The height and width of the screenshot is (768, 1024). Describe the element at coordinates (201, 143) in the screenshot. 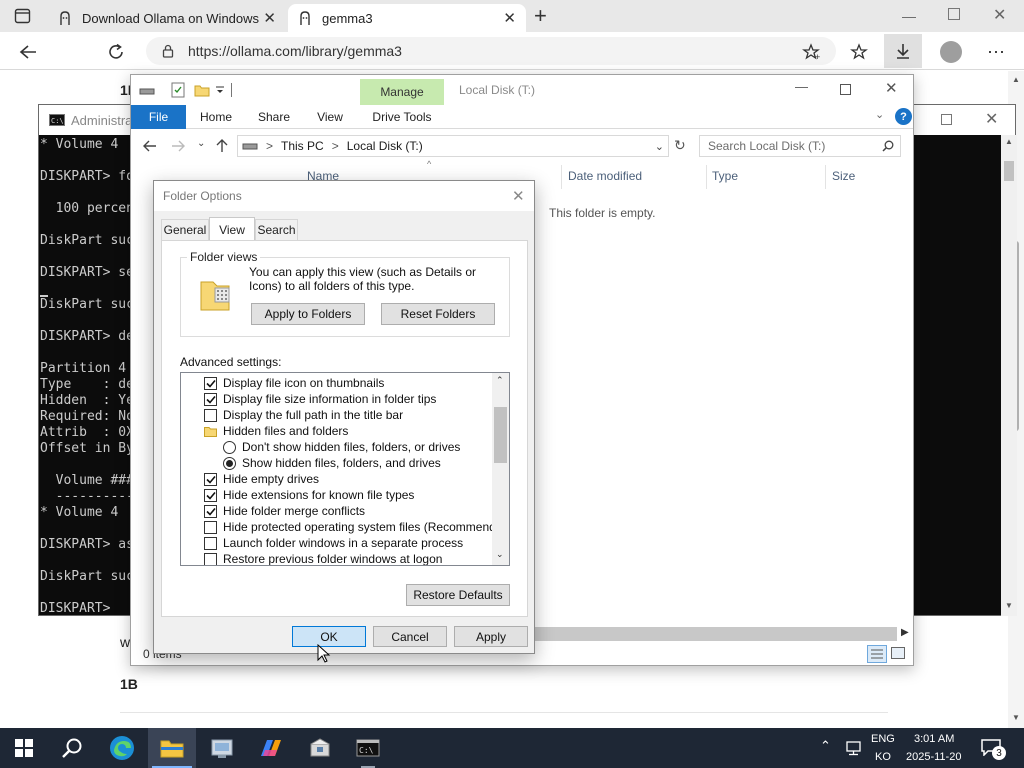

I see `recent-locations-icon: ⌄` at that location.